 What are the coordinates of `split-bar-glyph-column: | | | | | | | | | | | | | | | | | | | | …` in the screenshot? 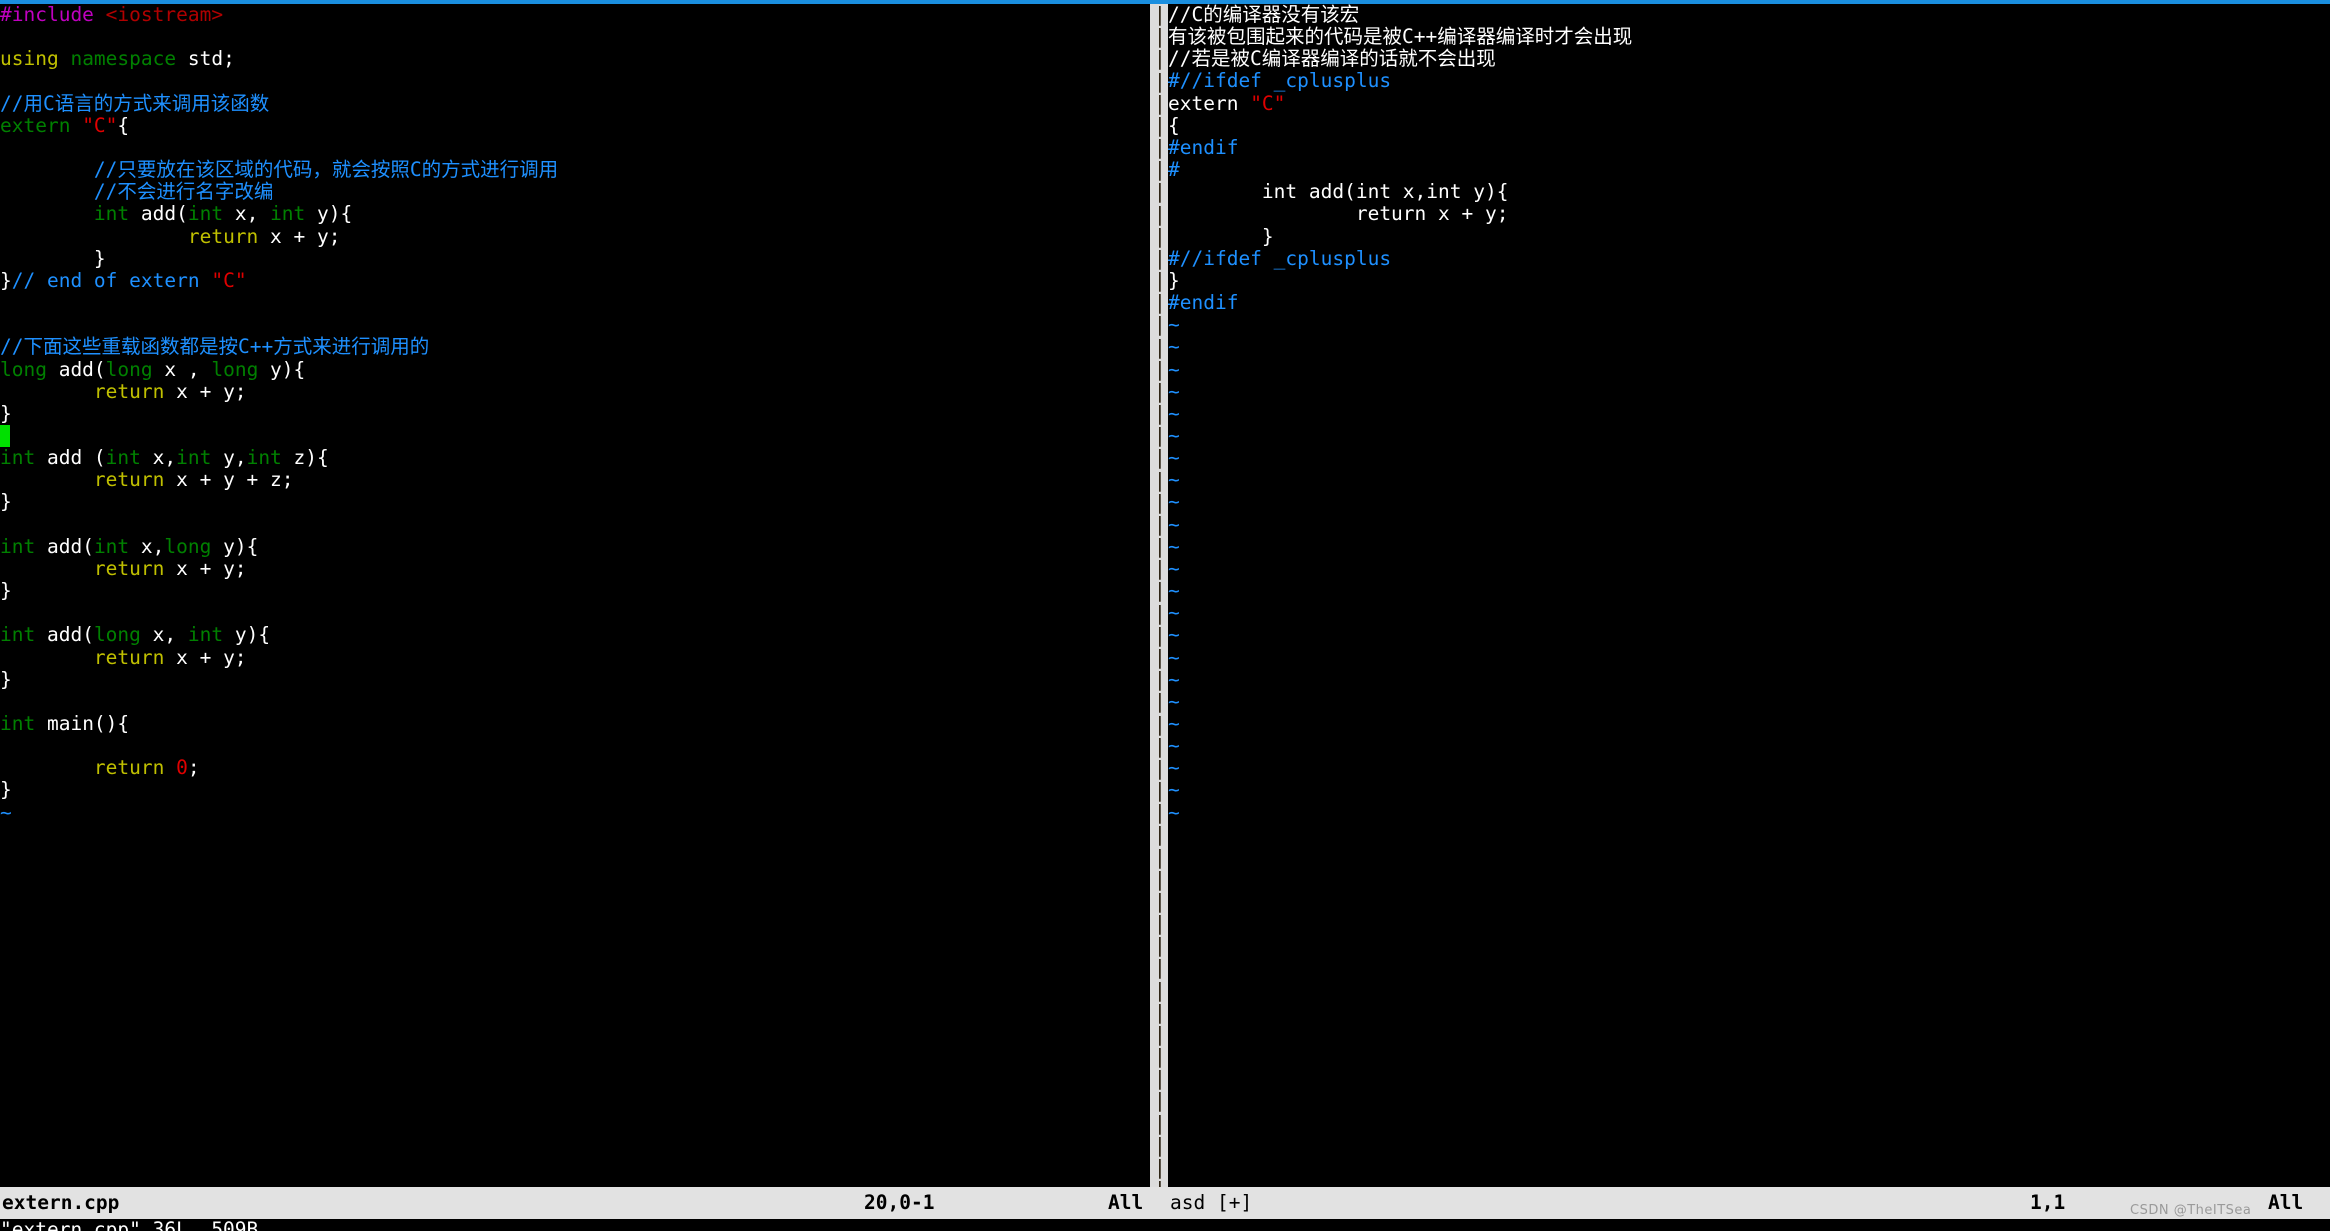 It's located at (1159, 595).